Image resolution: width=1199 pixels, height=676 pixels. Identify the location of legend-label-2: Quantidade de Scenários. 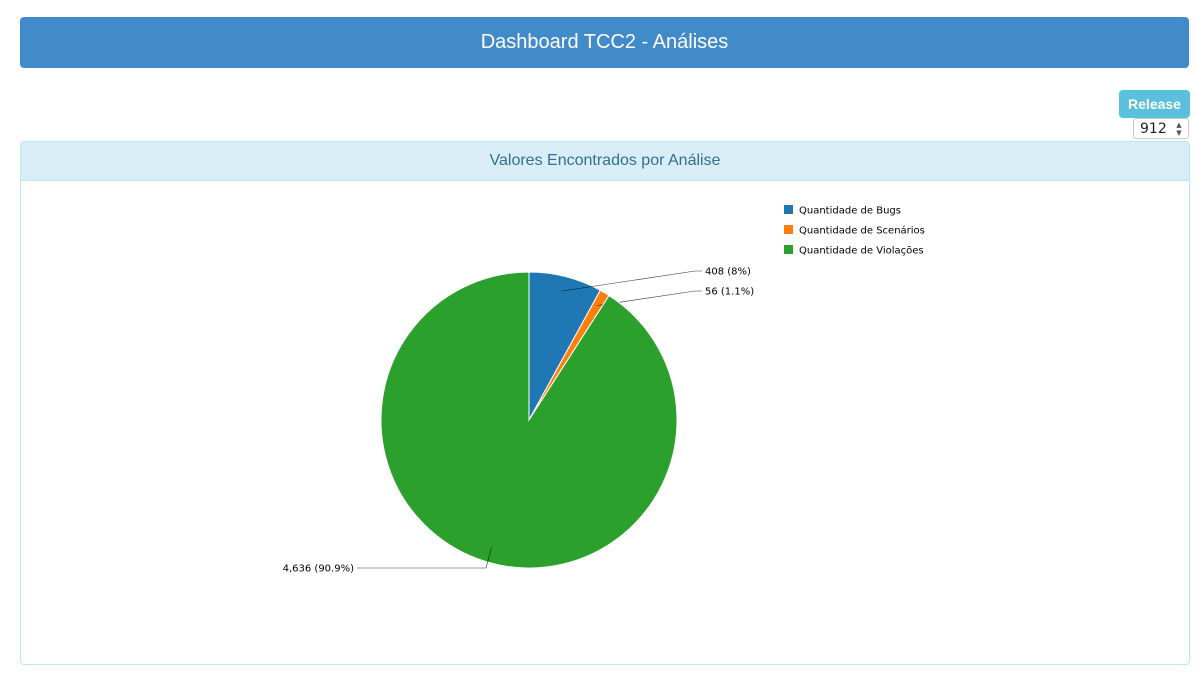
(862, 231).